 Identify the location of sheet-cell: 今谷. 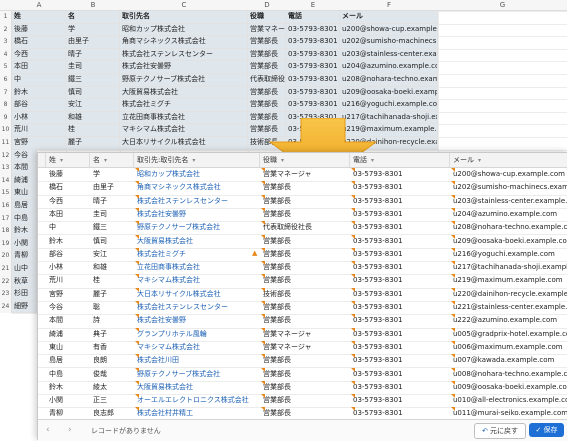
(24, 156).